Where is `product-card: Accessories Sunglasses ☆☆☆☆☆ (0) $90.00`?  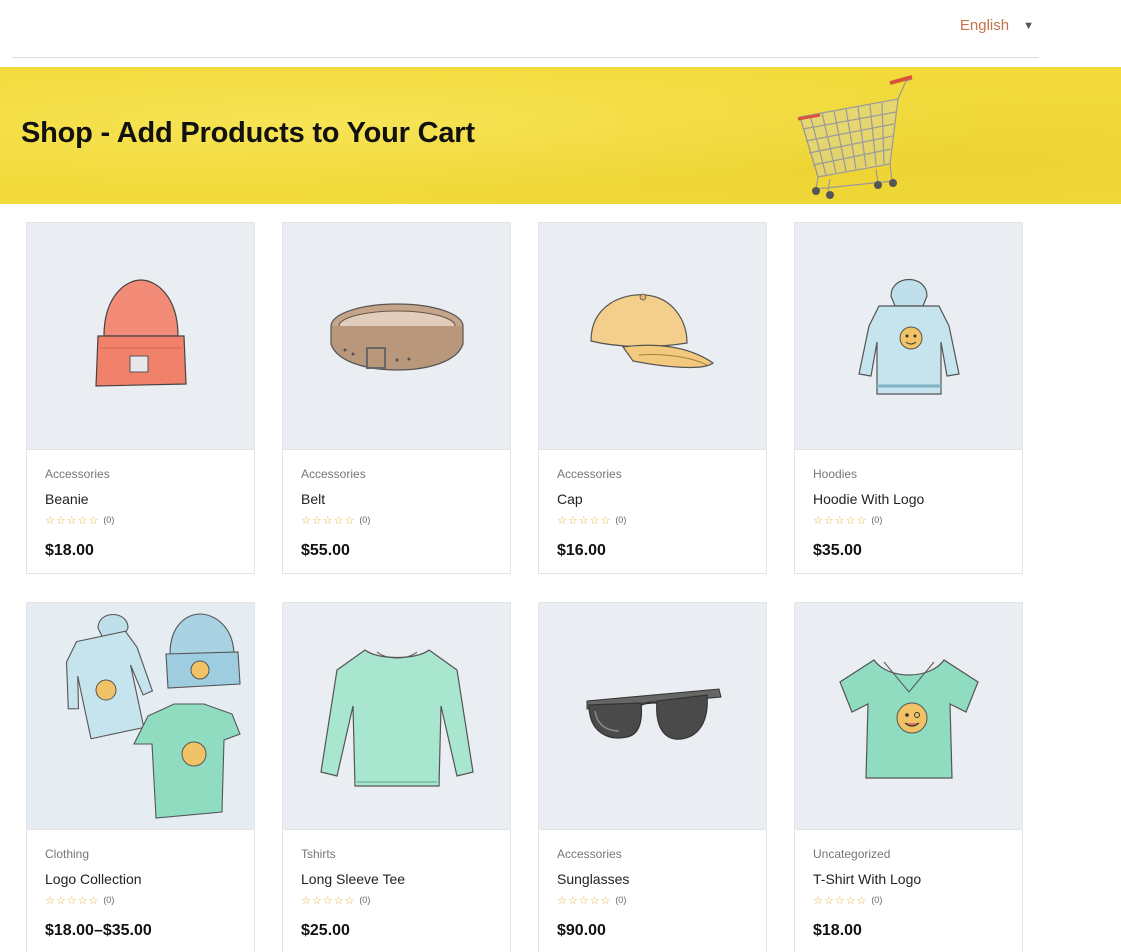
product-card: Accessories Sunglasses ☆☆☆☆☆ (0) $90.00 is located at coordinates (652, 777).